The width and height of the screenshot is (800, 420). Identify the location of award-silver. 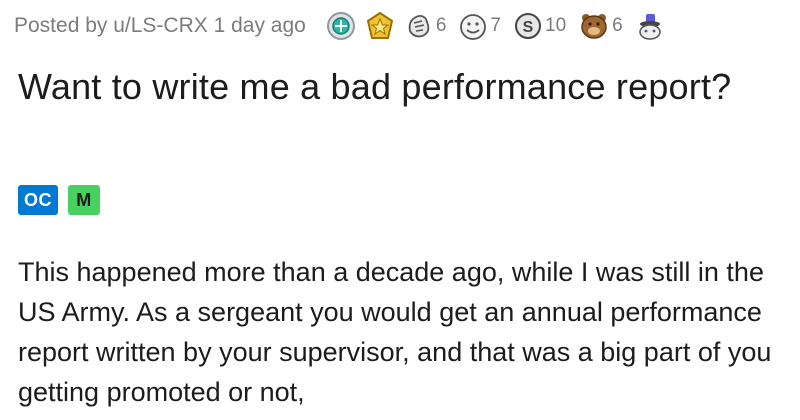
(341, 26).